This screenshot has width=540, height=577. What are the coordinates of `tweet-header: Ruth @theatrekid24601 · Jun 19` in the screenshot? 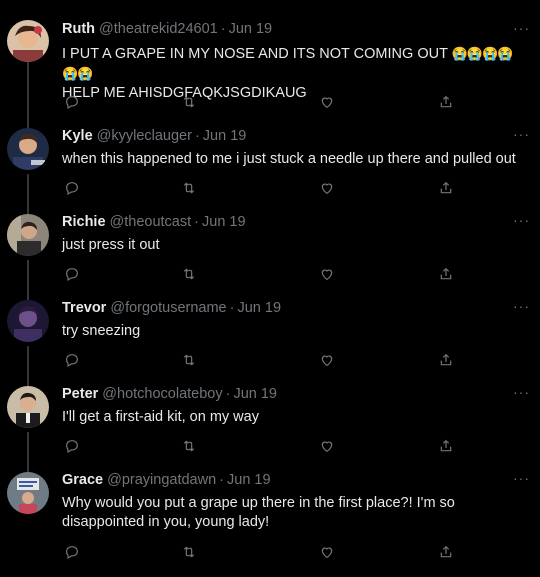 It's located at (167, 29).